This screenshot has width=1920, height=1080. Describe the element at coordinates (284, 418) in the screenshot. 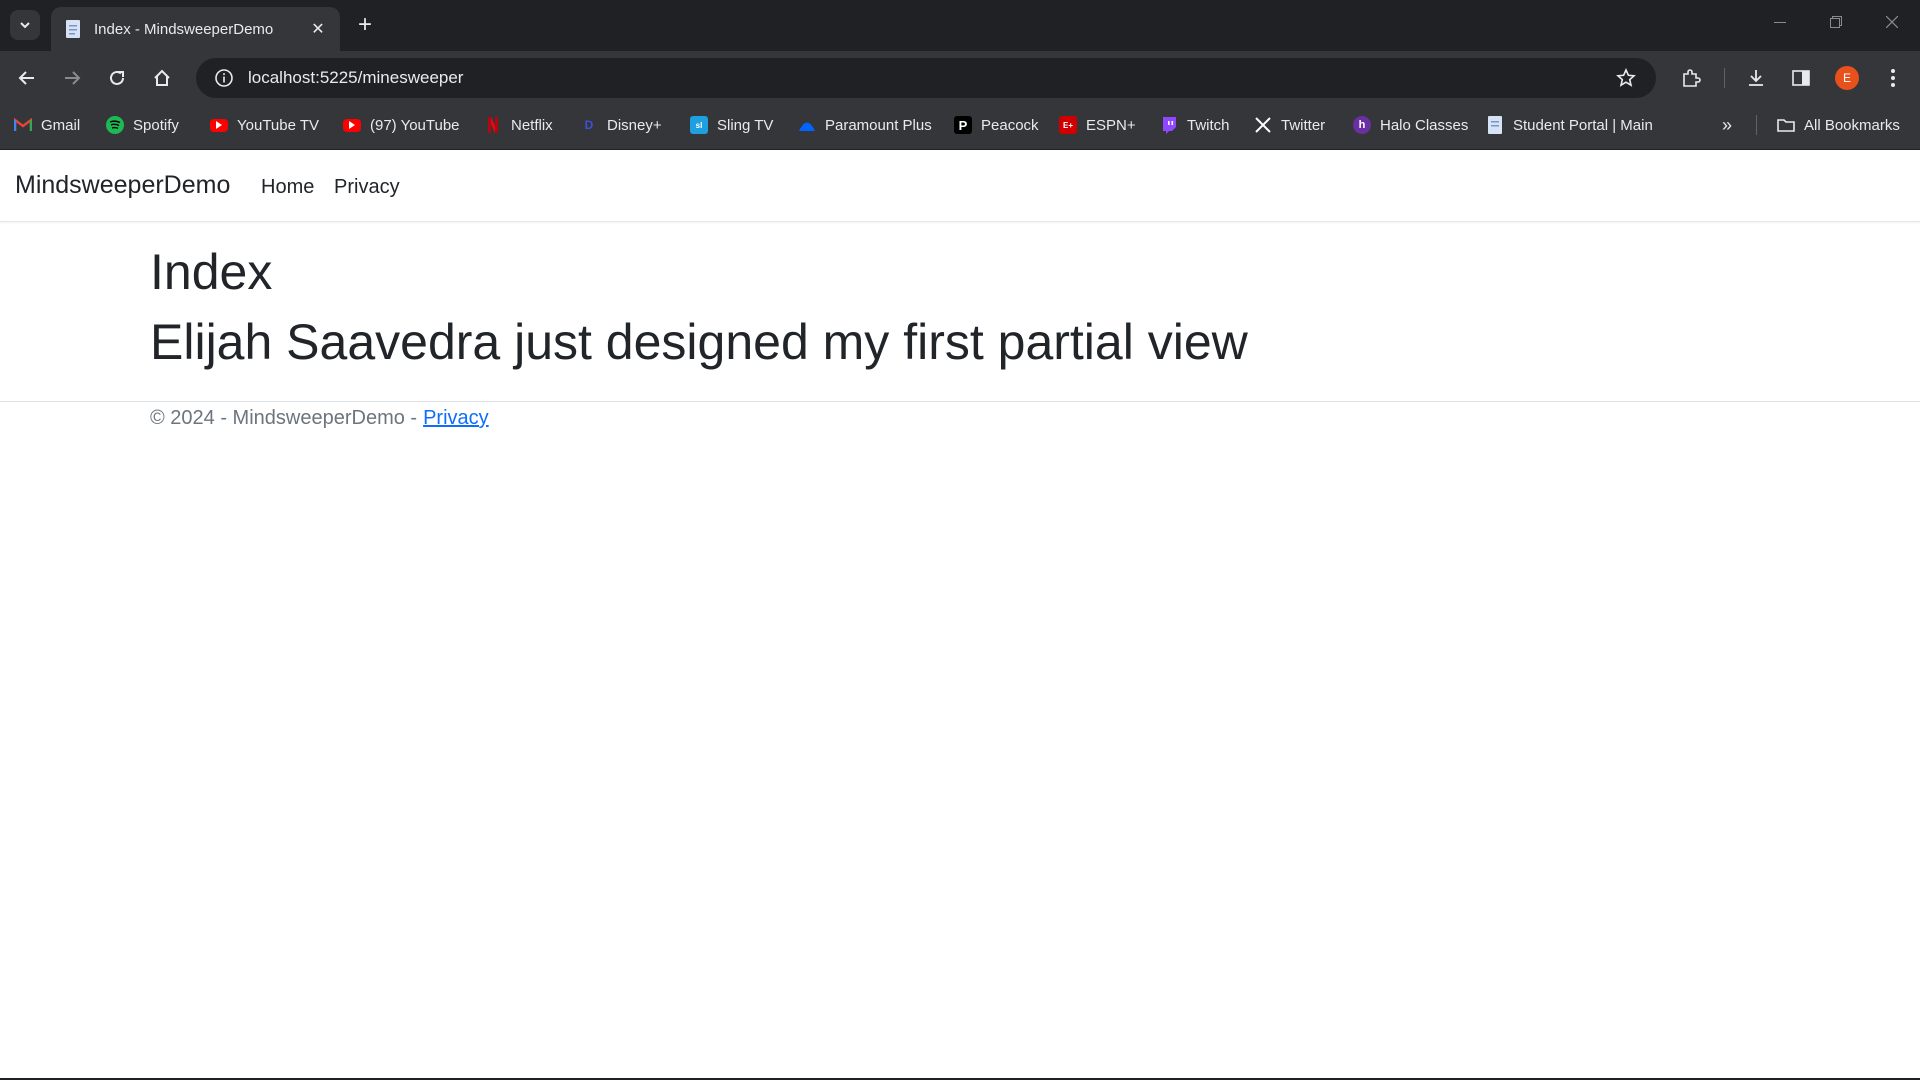

I see `footer-copyright: © 2024 - MindsweeperDemo -` at that location.